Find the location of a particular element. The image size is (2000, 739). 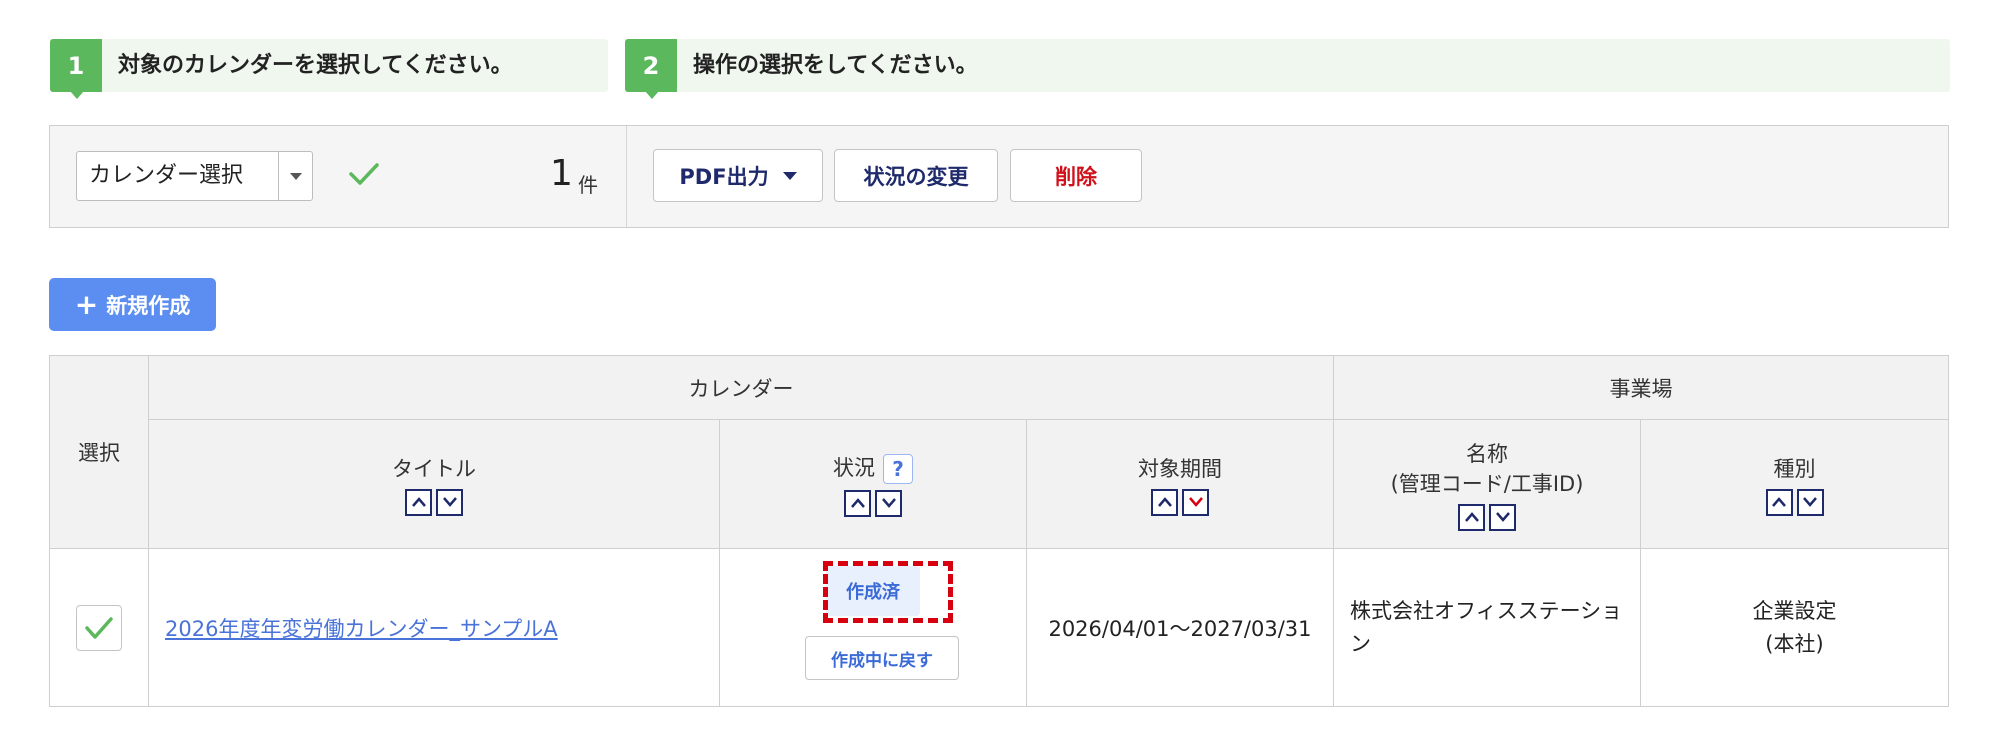

pdf-export-label: PDF出力 is located at coordinates (724, 176).